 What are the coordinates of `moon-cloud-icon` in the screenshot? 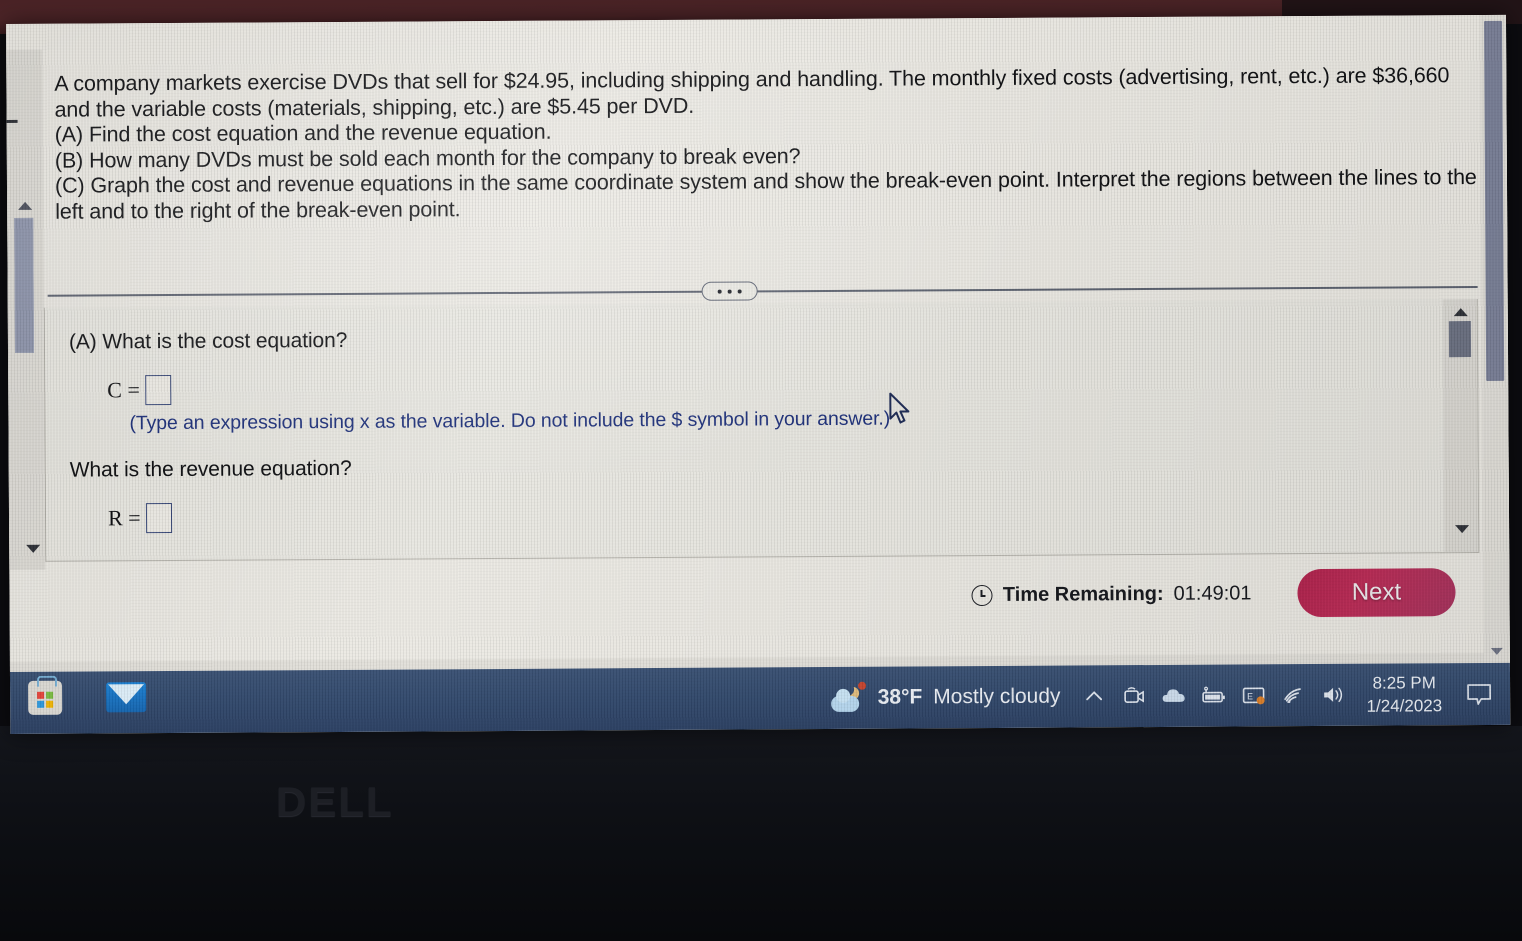 It's located at (848, 697).